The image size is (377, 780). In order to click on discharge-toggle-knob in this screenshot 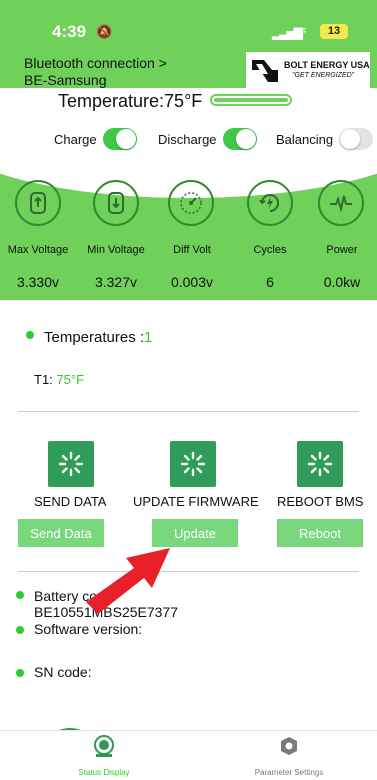, I will do `click(245, 139)`.